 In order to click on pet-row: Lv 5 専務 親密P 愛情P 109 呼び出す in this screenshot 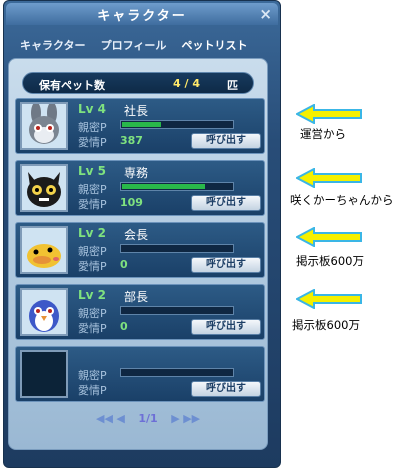, I will do `click(140, 188)`.